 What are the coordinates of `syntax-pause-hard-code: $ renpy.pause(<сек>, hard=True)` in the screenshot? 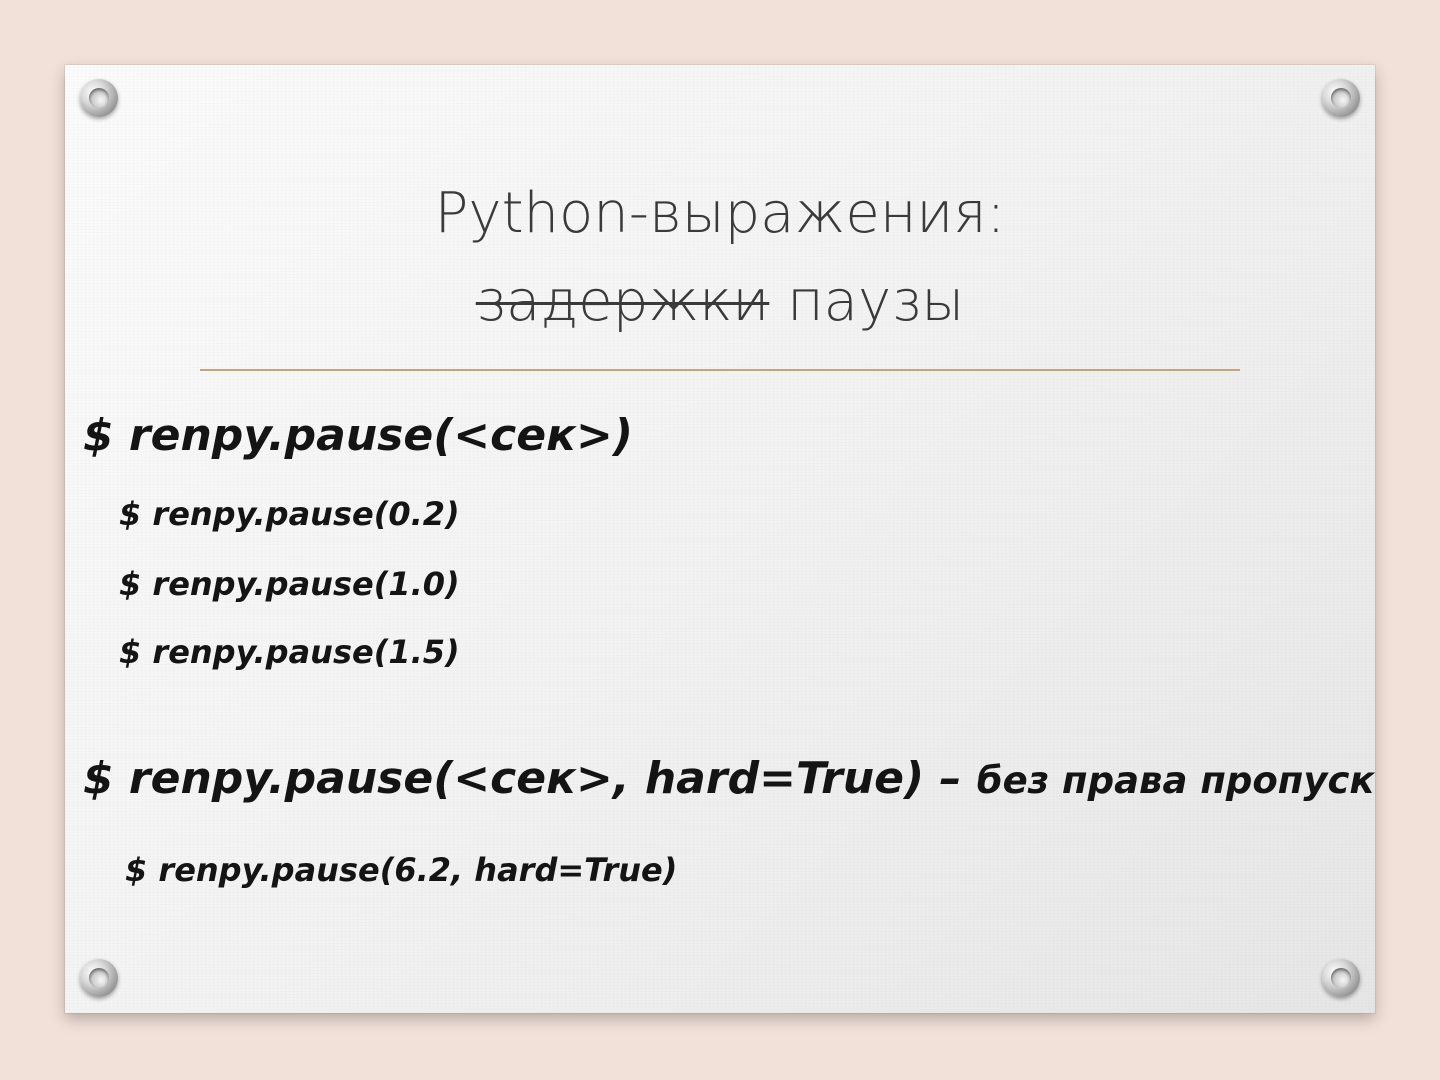 It's located at (504, 778).